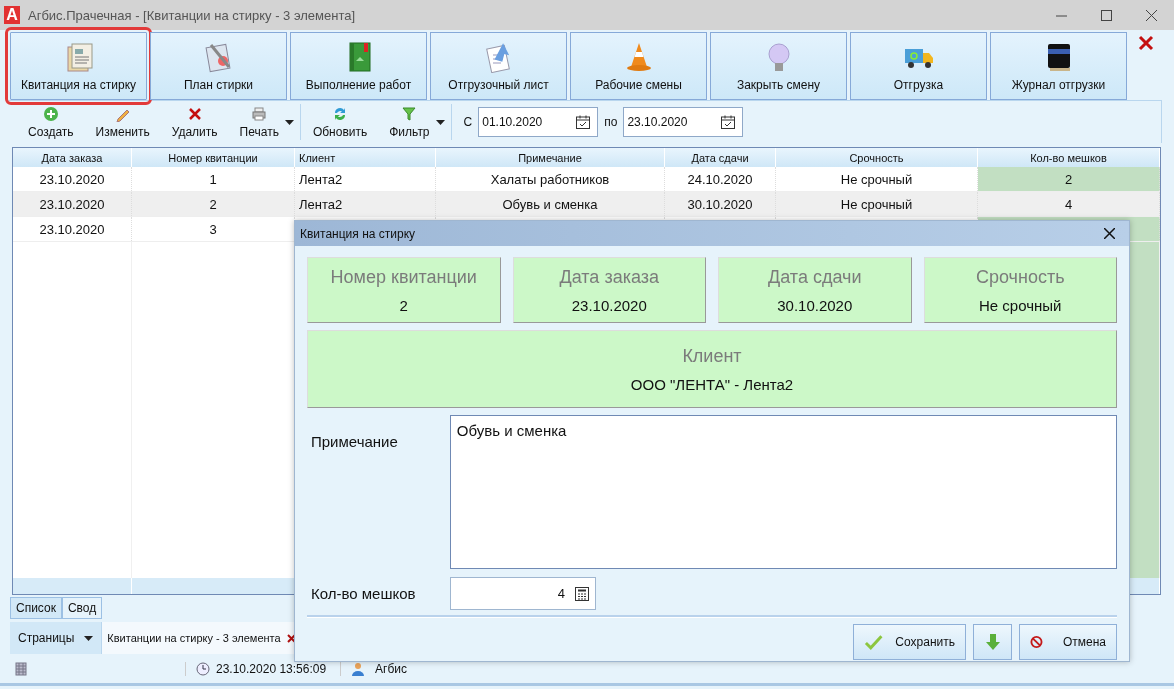  I want to click on column-header: Дата сдачи, so click(720, 157).